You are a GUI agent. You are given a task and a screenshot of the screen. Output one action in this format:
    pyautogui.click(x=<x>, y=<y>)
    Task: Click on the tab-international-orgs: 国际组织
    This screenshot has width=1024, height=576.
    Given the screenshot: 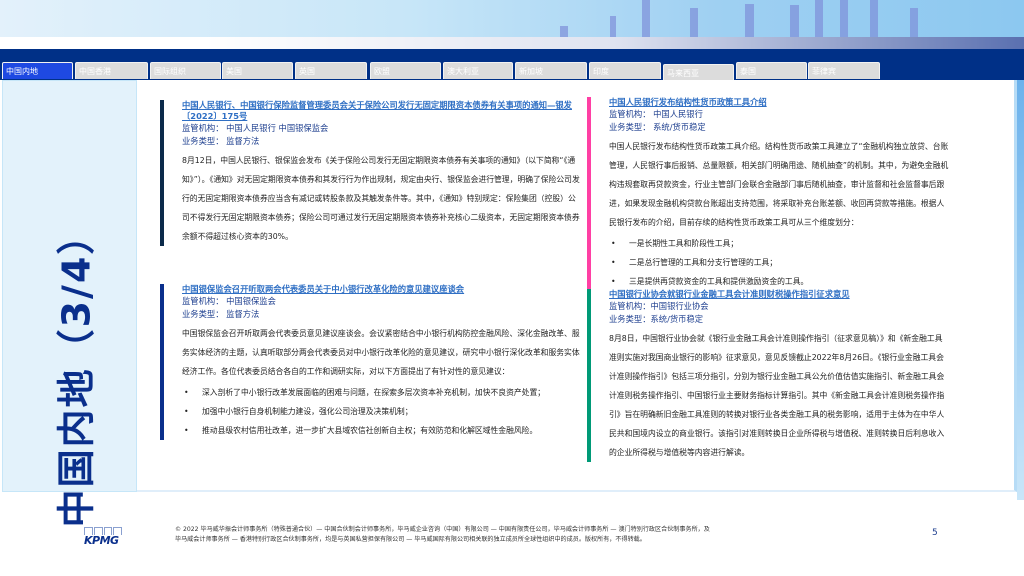 What is the action you would take?
    pyautogui.click(x=185, y=70)
    